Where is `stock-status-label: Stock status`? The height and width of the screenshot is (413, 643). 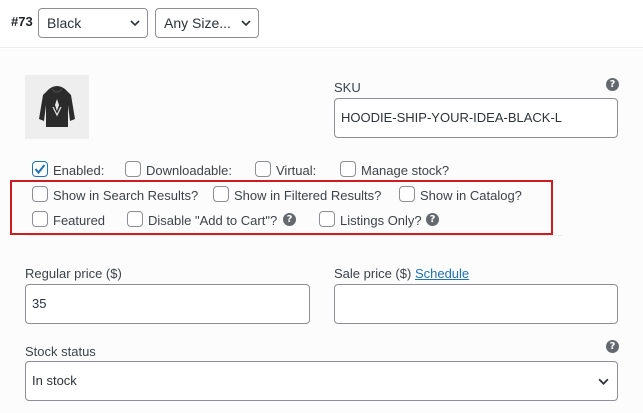 stock-status-label: Stock status is located at coordinates (60, 351).